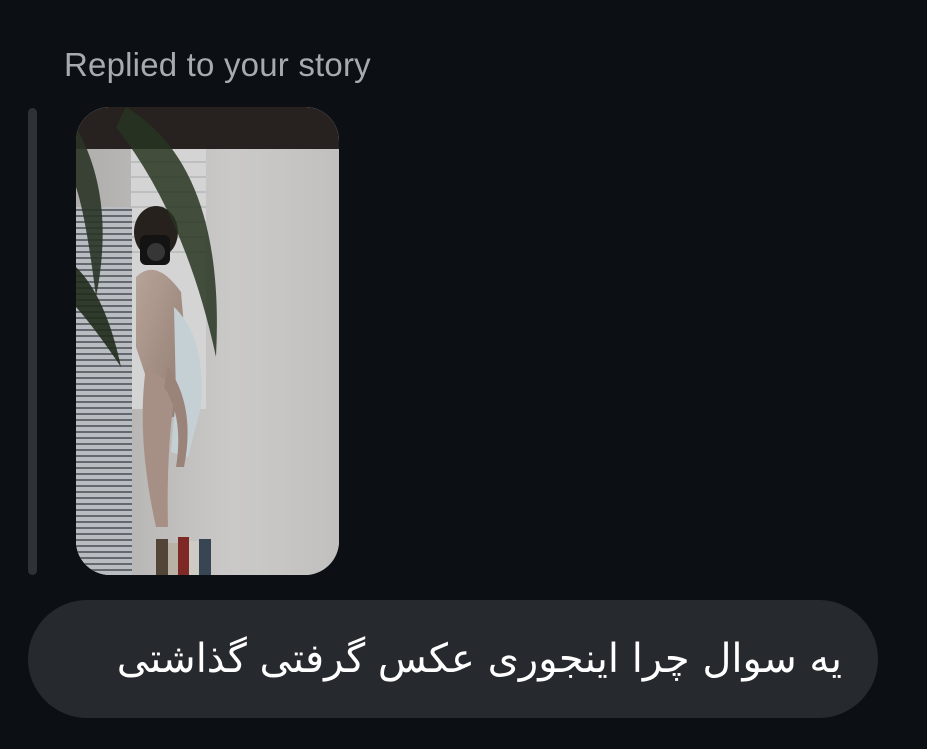  Describe the element at coordinates (217, 64) in the screenshot. I see `replied-to-story-label: Replied to your story` at that location.